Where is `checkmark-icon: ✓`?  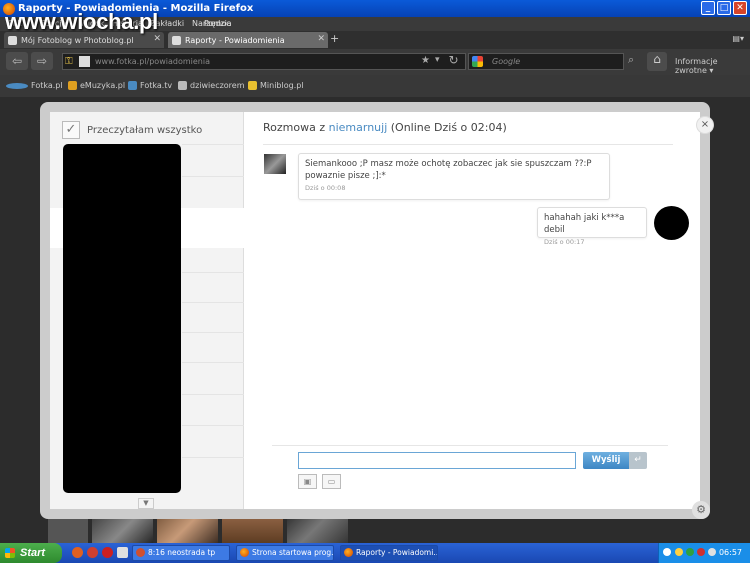
checkmark-icon: ✓ is located at coordinates (71, 130).